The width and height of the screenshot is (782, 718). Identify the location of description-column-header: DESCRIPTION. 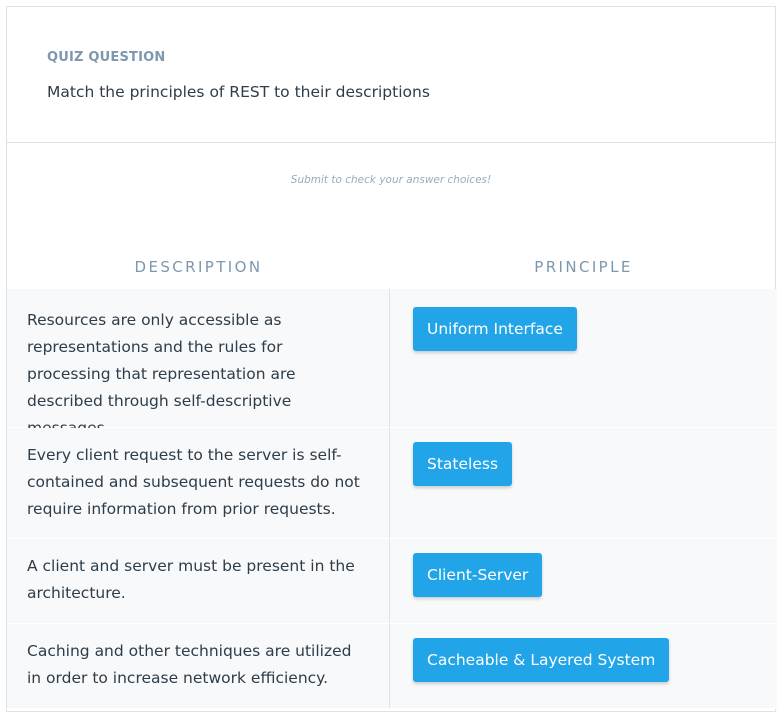
(198, 267).